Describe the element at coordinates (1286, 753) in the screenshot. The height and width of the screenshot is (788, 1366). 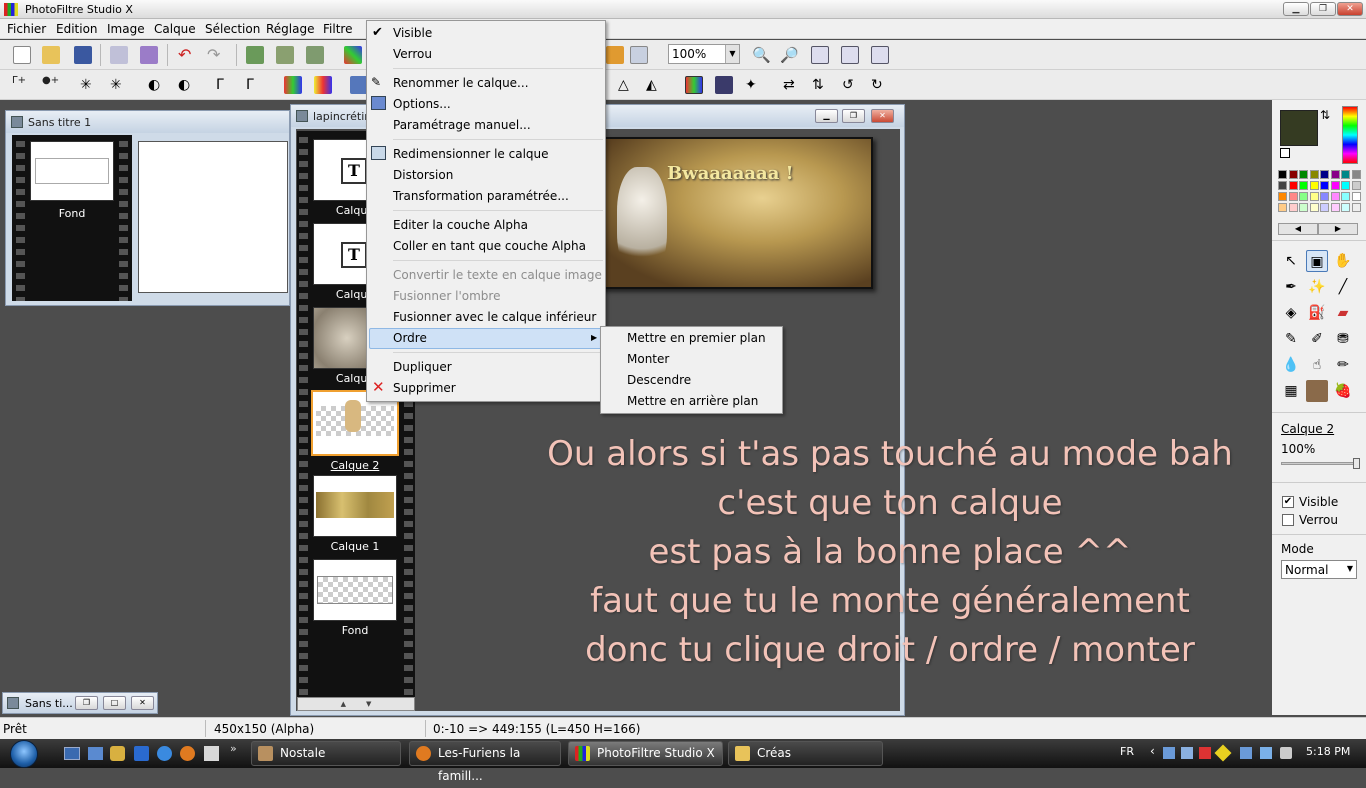
I see `volume-icon` at that location.